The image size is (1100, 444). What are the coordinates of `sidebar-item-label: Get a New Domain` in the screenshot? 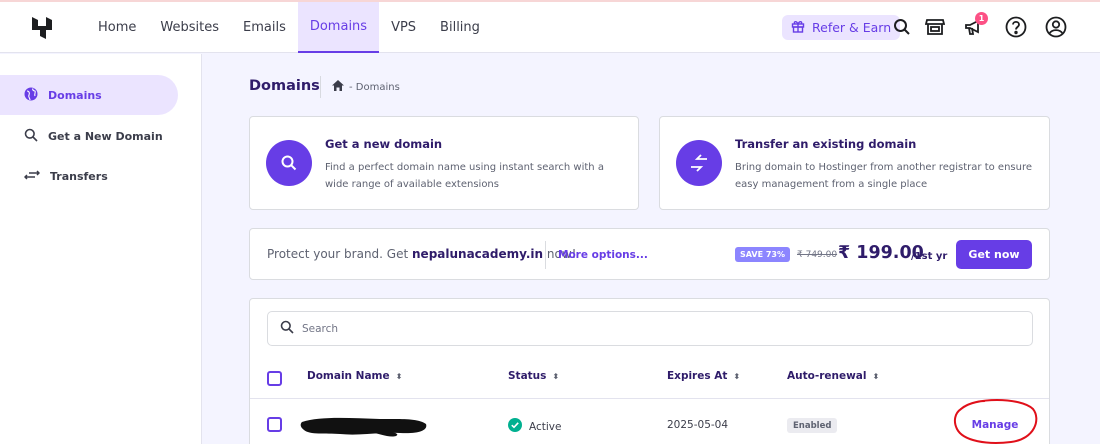 It's located at (105, 136).